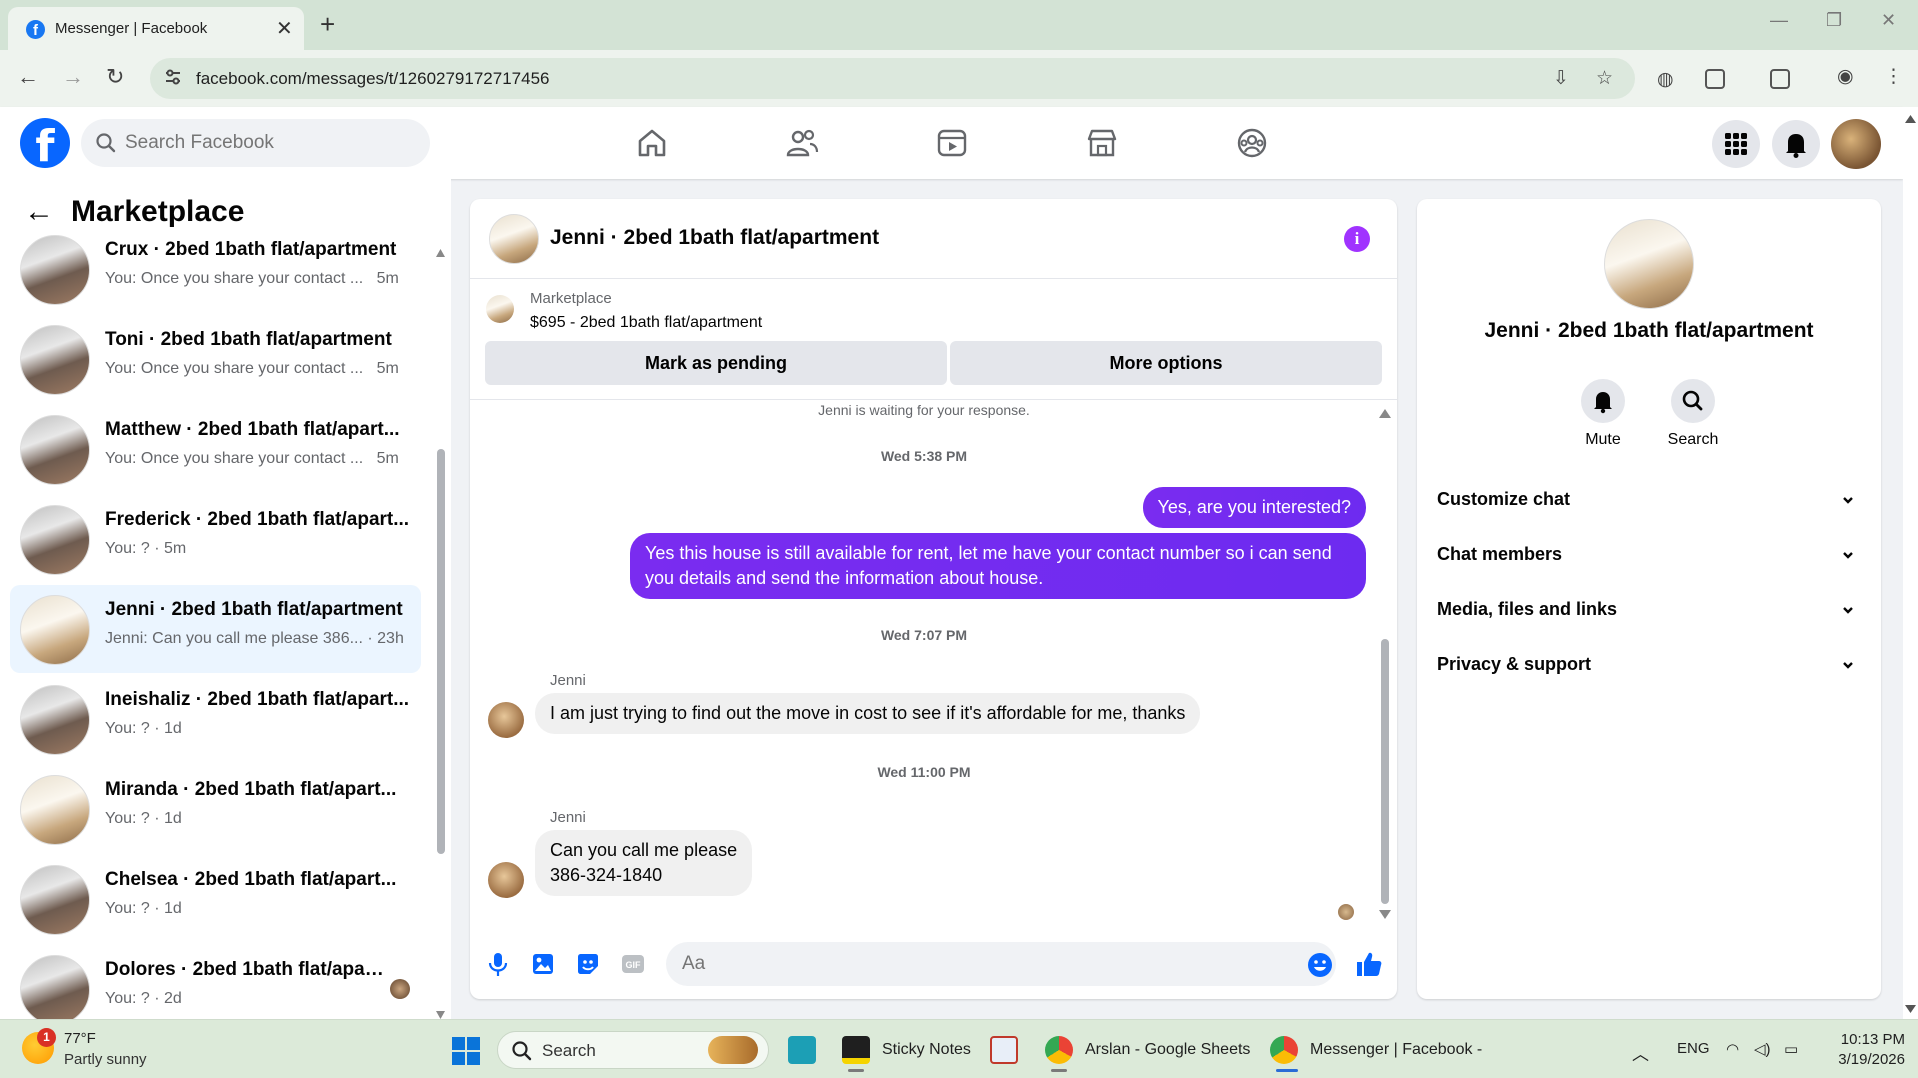 The width and height of the screenshot is (1918, 1078). What do you see at coordinates (802, 143) in the screenshot?
I see `friends-icon` at bounding box center [802, 143].